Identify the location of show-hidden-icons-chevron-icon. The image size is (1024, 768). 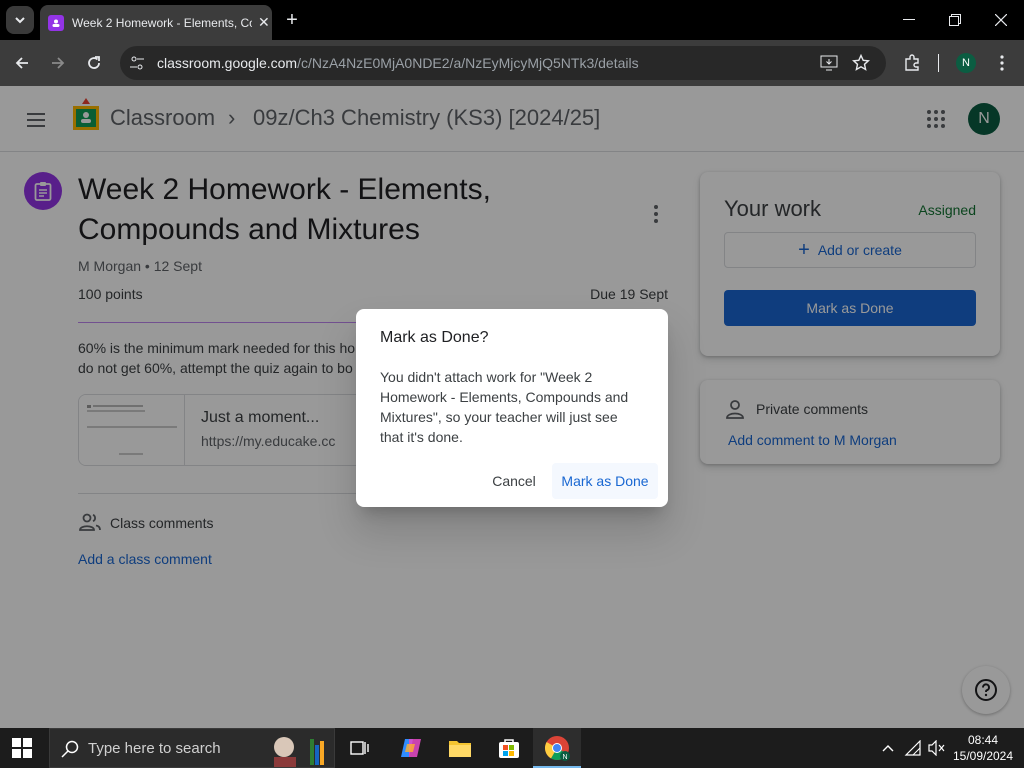
(889, 748).